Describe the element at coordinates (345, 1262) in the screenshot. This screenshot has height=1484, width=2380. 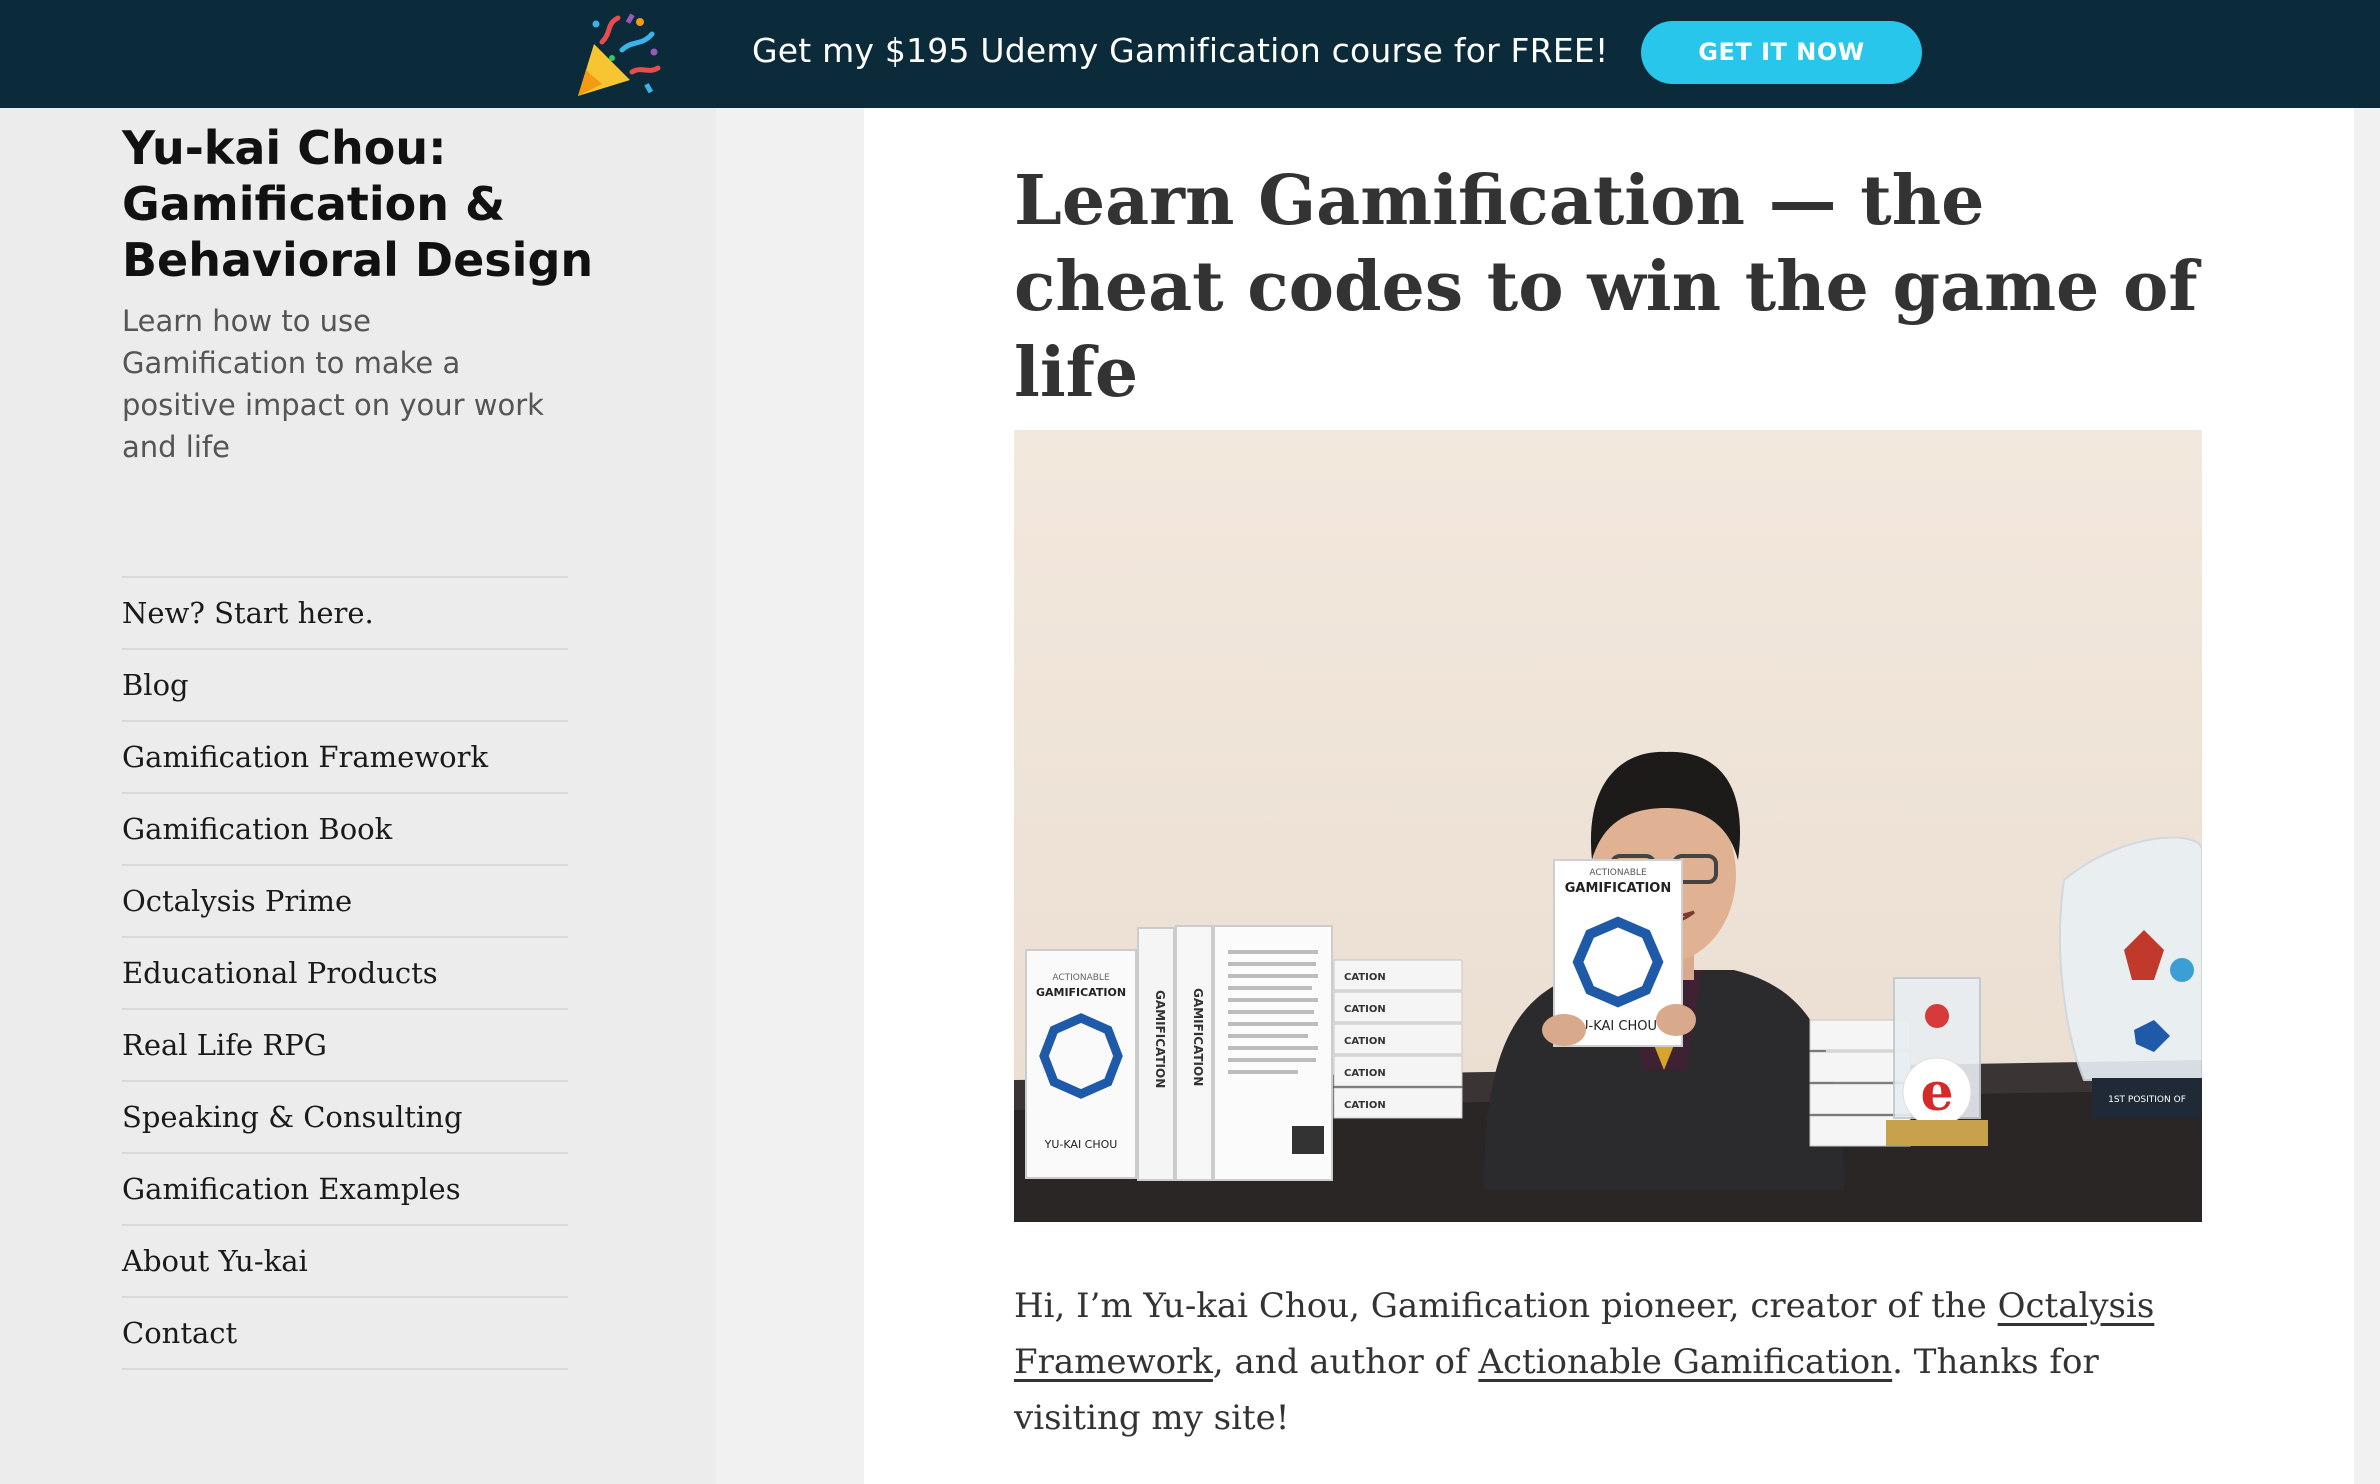
I see `nav-item-about: About Yu-kai` at that location.